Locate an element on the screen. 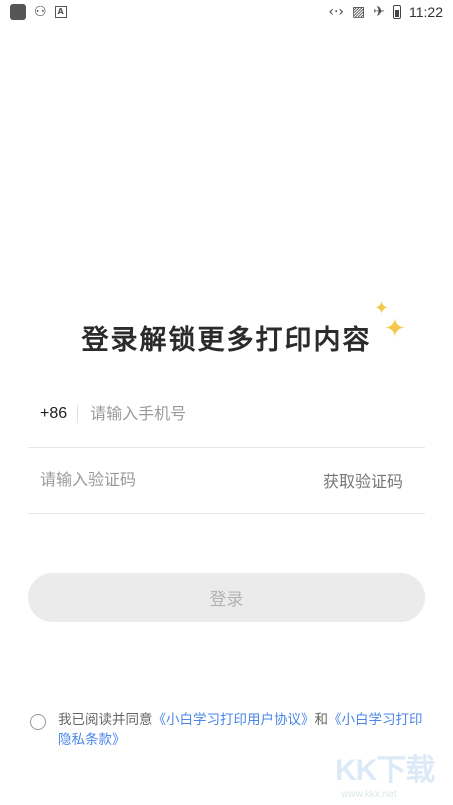 The width and height of the screenshot is (453, 805). watermark: KK下载 www.kkx.net is located at coordinates (391, 773).